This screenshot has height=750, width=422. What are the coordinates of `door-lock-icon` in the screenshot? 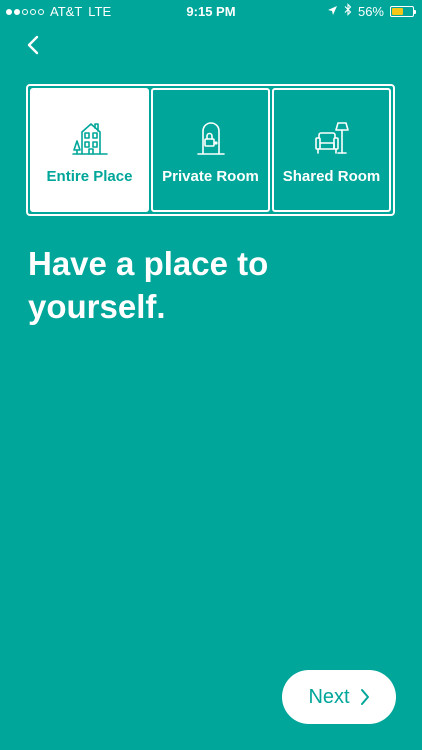 It's located at (211, 138).